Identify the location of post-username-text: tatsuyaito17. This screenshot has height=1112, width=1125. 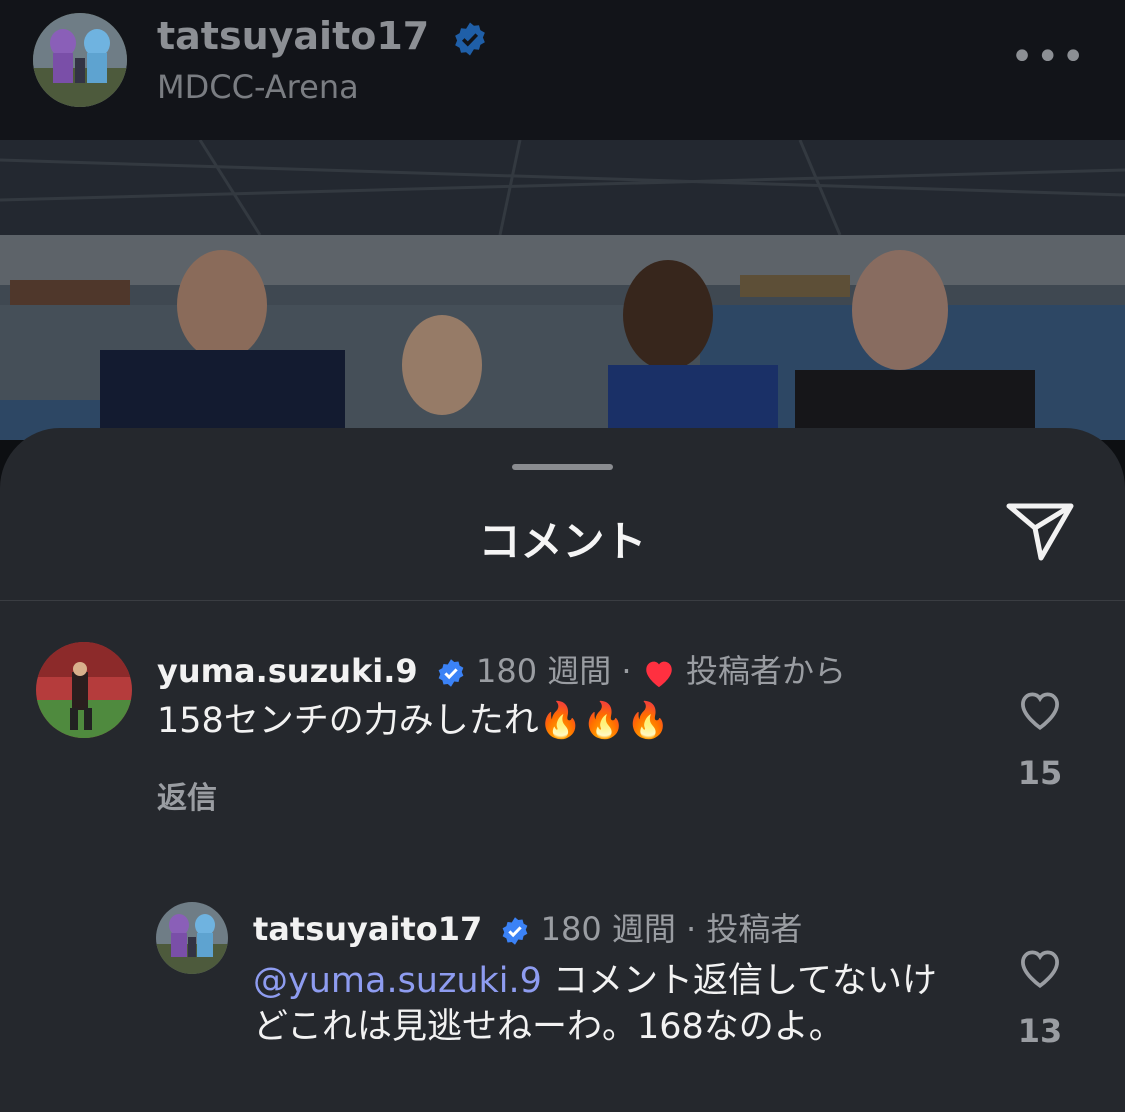
(293, 36).